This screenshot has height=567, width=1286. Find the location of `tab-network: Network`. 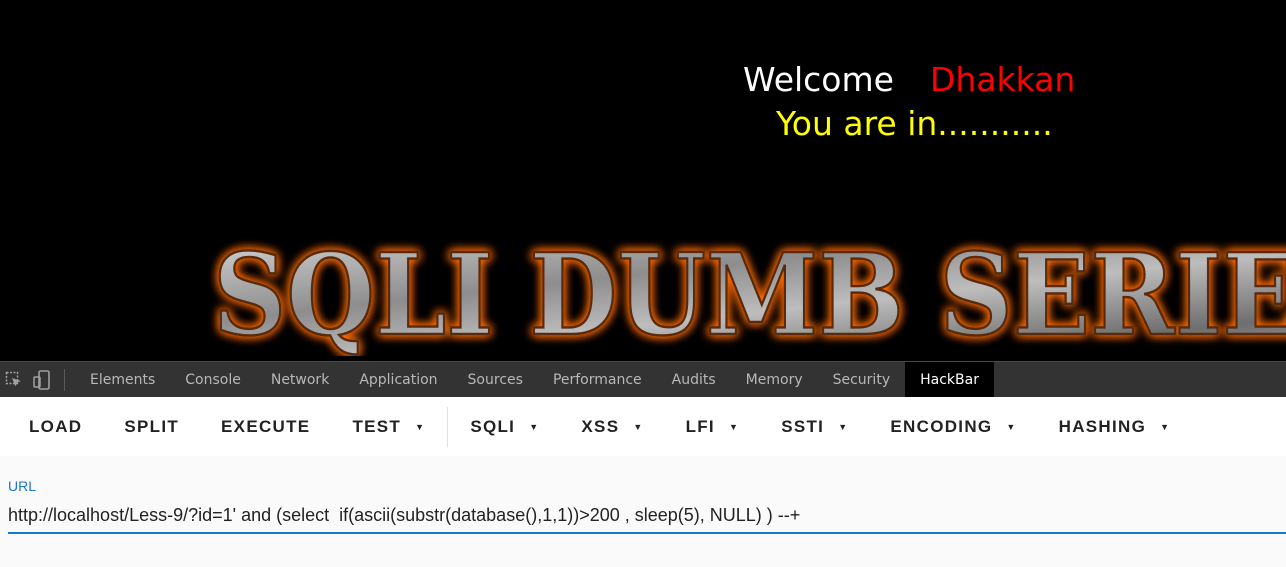

tab-network: Network is located at coordinates (300, 380).